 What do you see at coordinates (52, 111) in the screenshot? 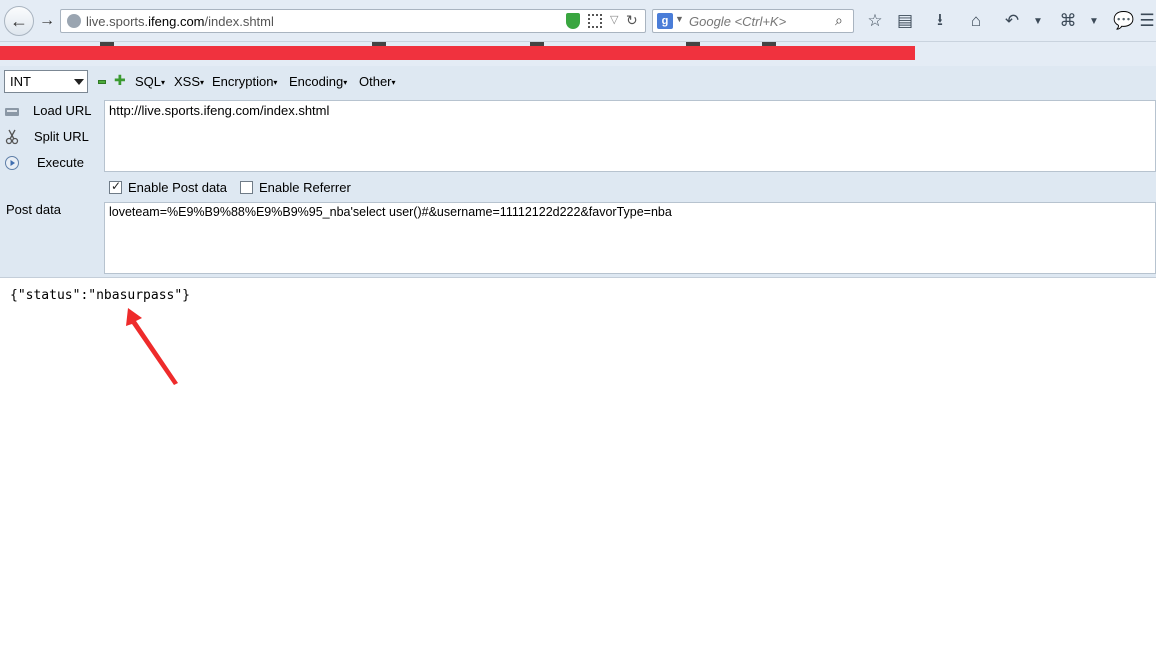
I see `load-url-button: Load URL` at bounding box center [52, 111].